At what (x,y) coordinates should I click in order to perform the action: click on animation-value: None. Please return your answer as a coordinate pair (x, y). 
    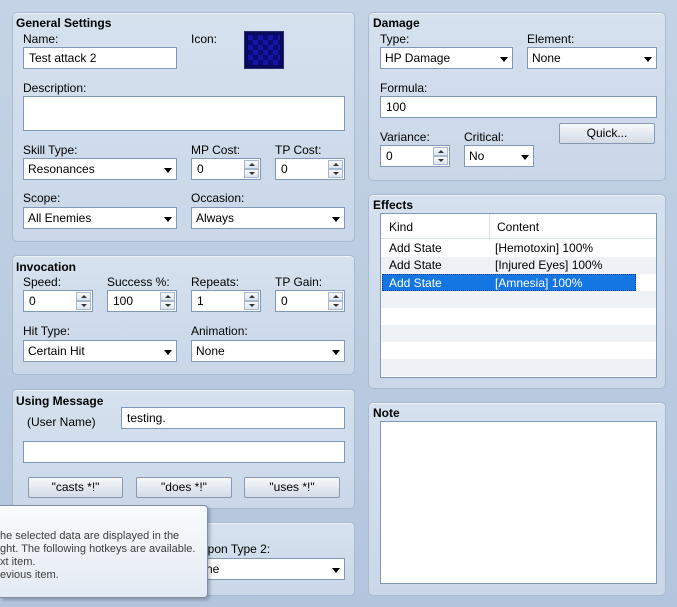
    Looking at the image, I should click on (210, 351).